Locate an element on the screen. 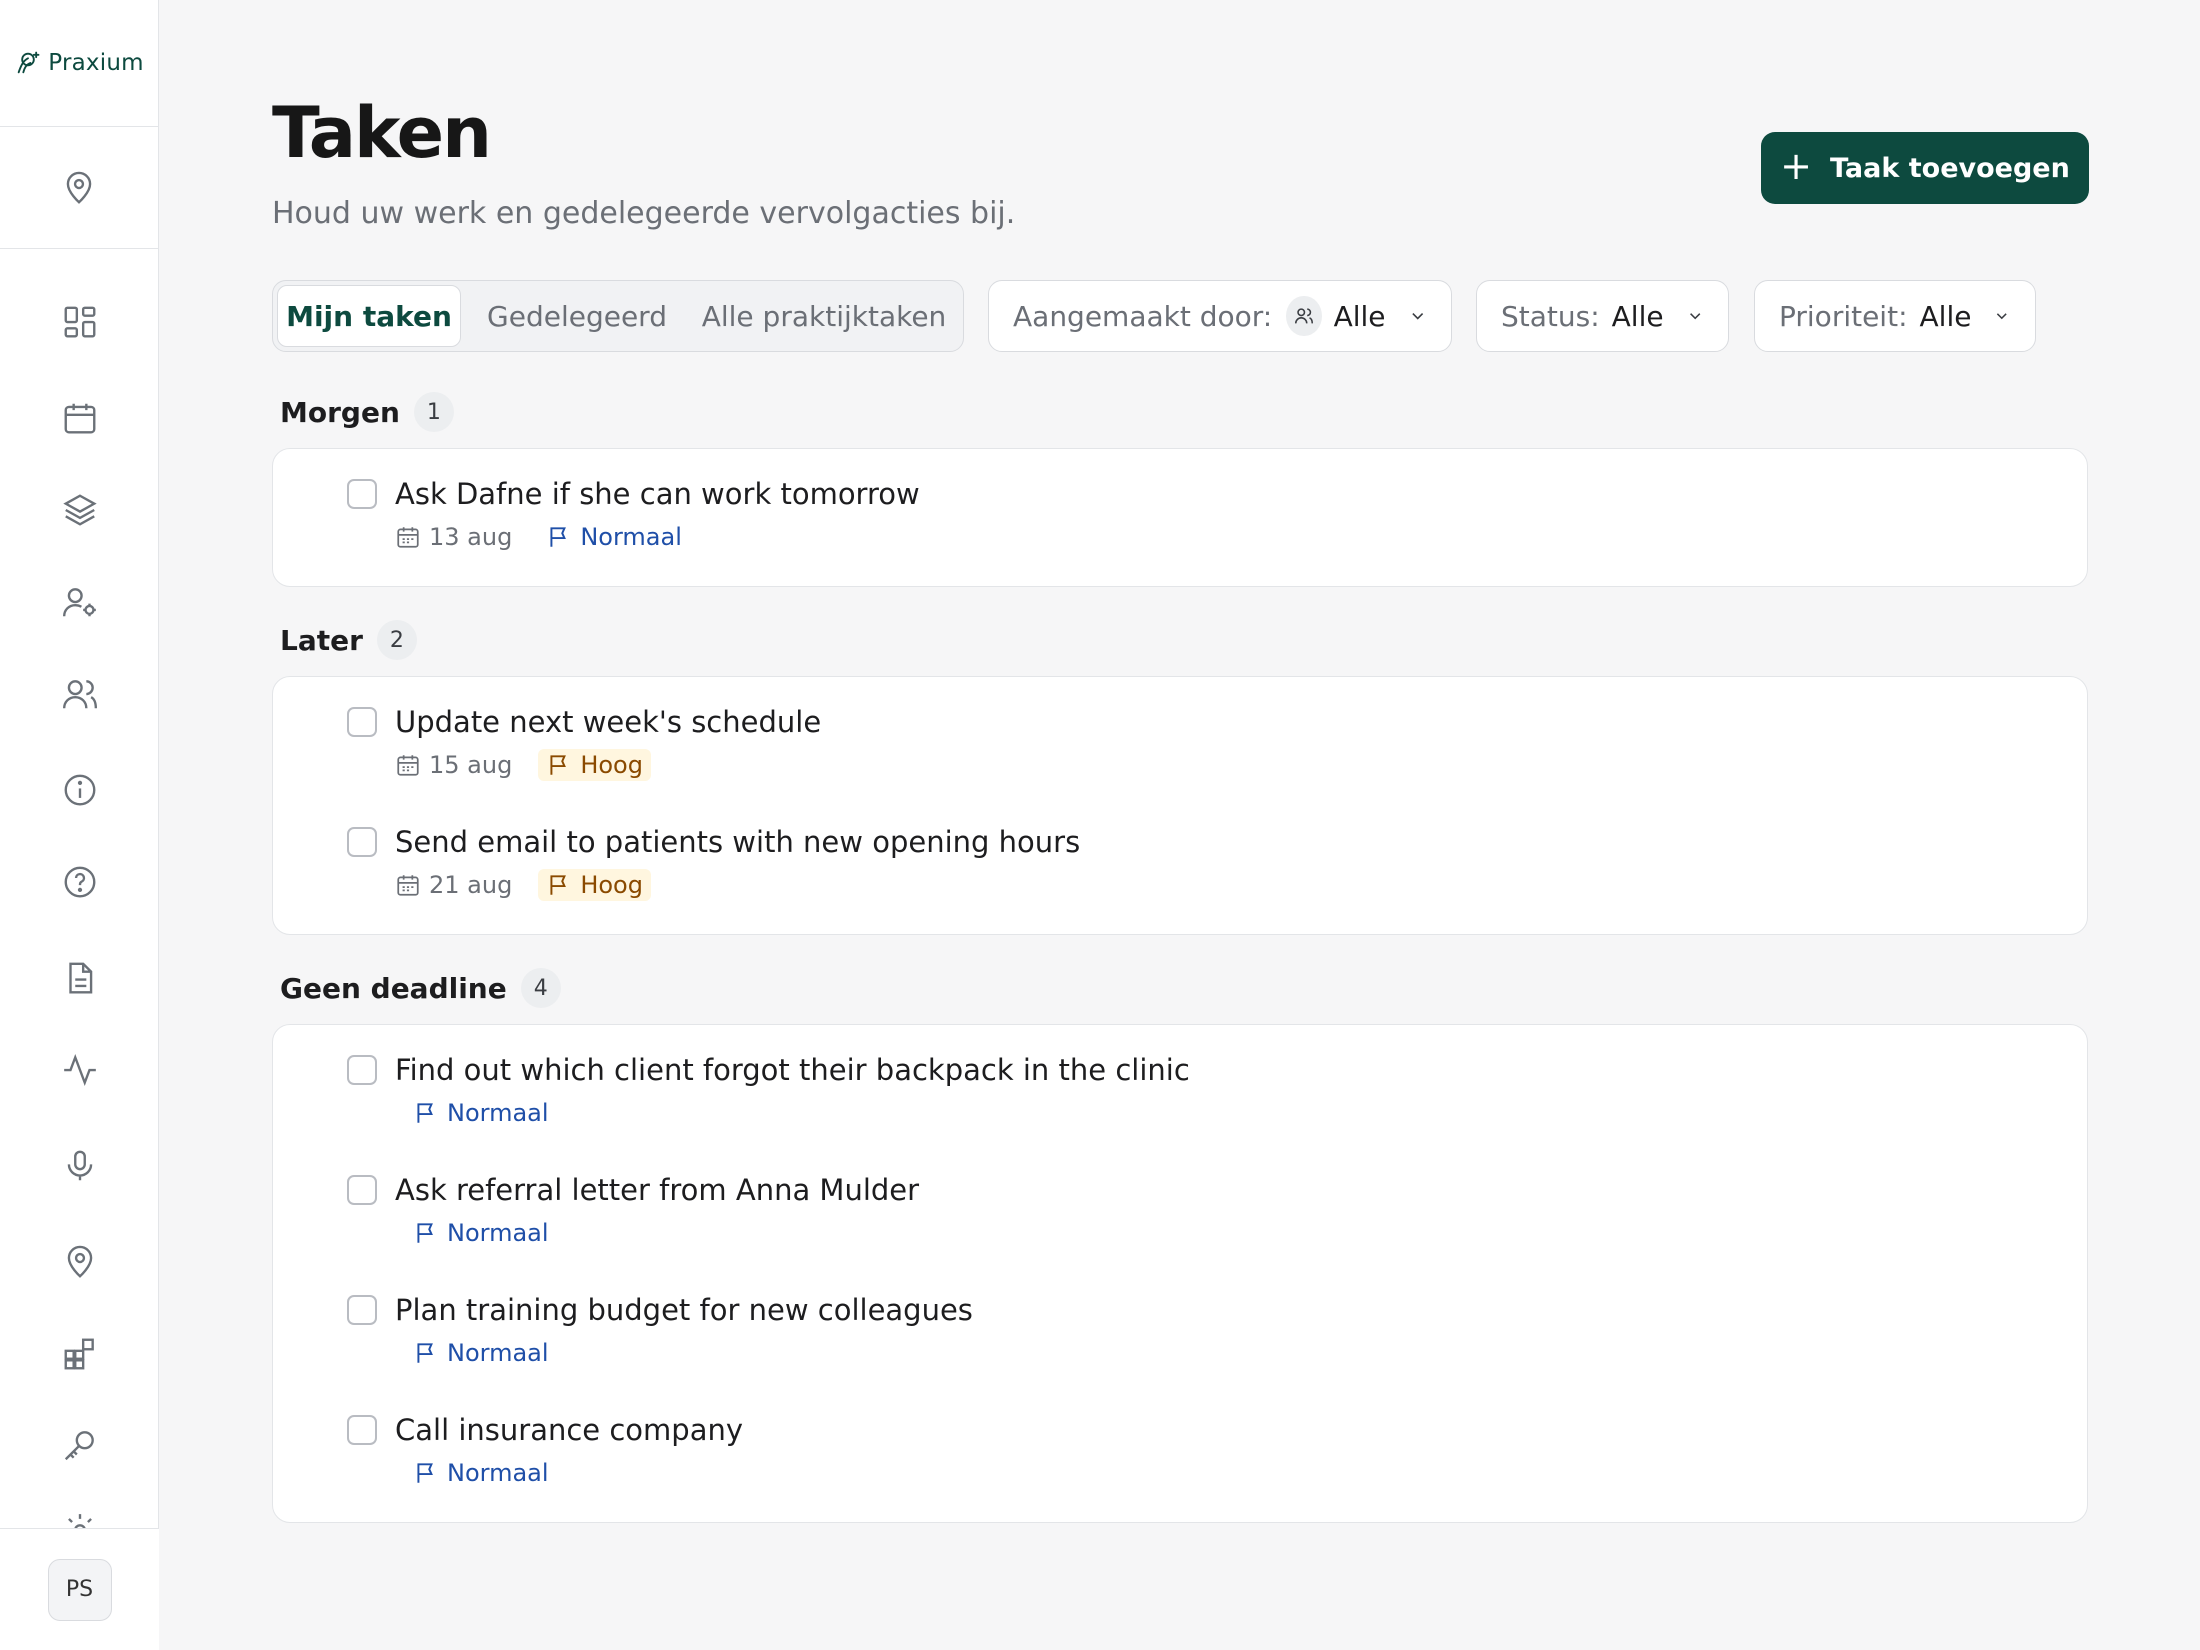 The height and width of the screenshot is (1650, 2200). activity-icon is located at coordinates (79, 1070).